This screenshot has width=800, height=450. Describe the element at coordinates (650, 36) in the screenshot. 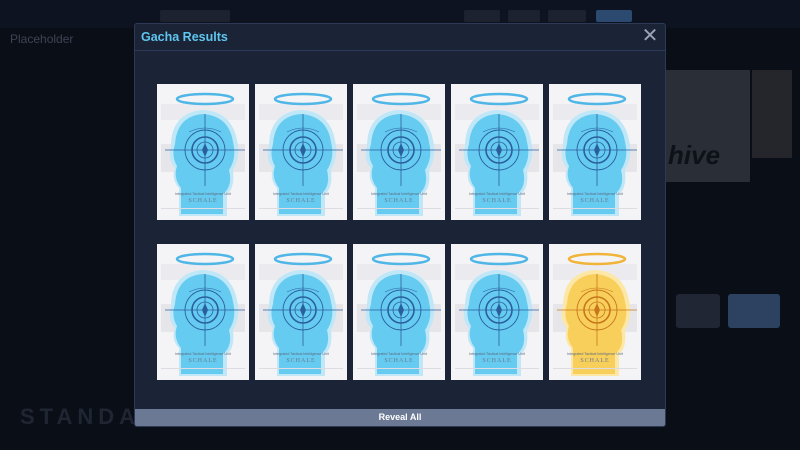

I see `close-button: ✕` at that location.